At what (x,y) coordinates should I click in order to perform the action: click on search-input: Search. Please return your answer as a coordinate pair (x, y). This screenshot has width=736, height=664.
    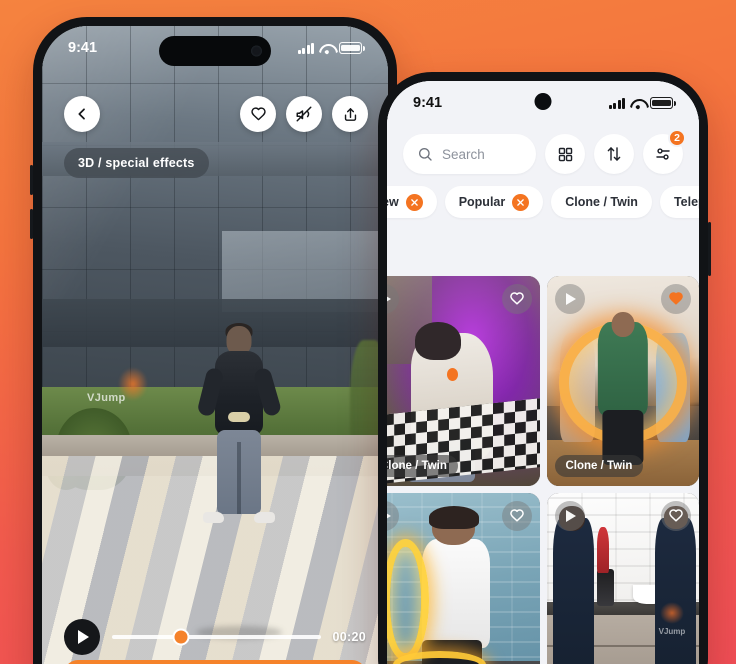
    Looking at the image, I should click on (469, 154).